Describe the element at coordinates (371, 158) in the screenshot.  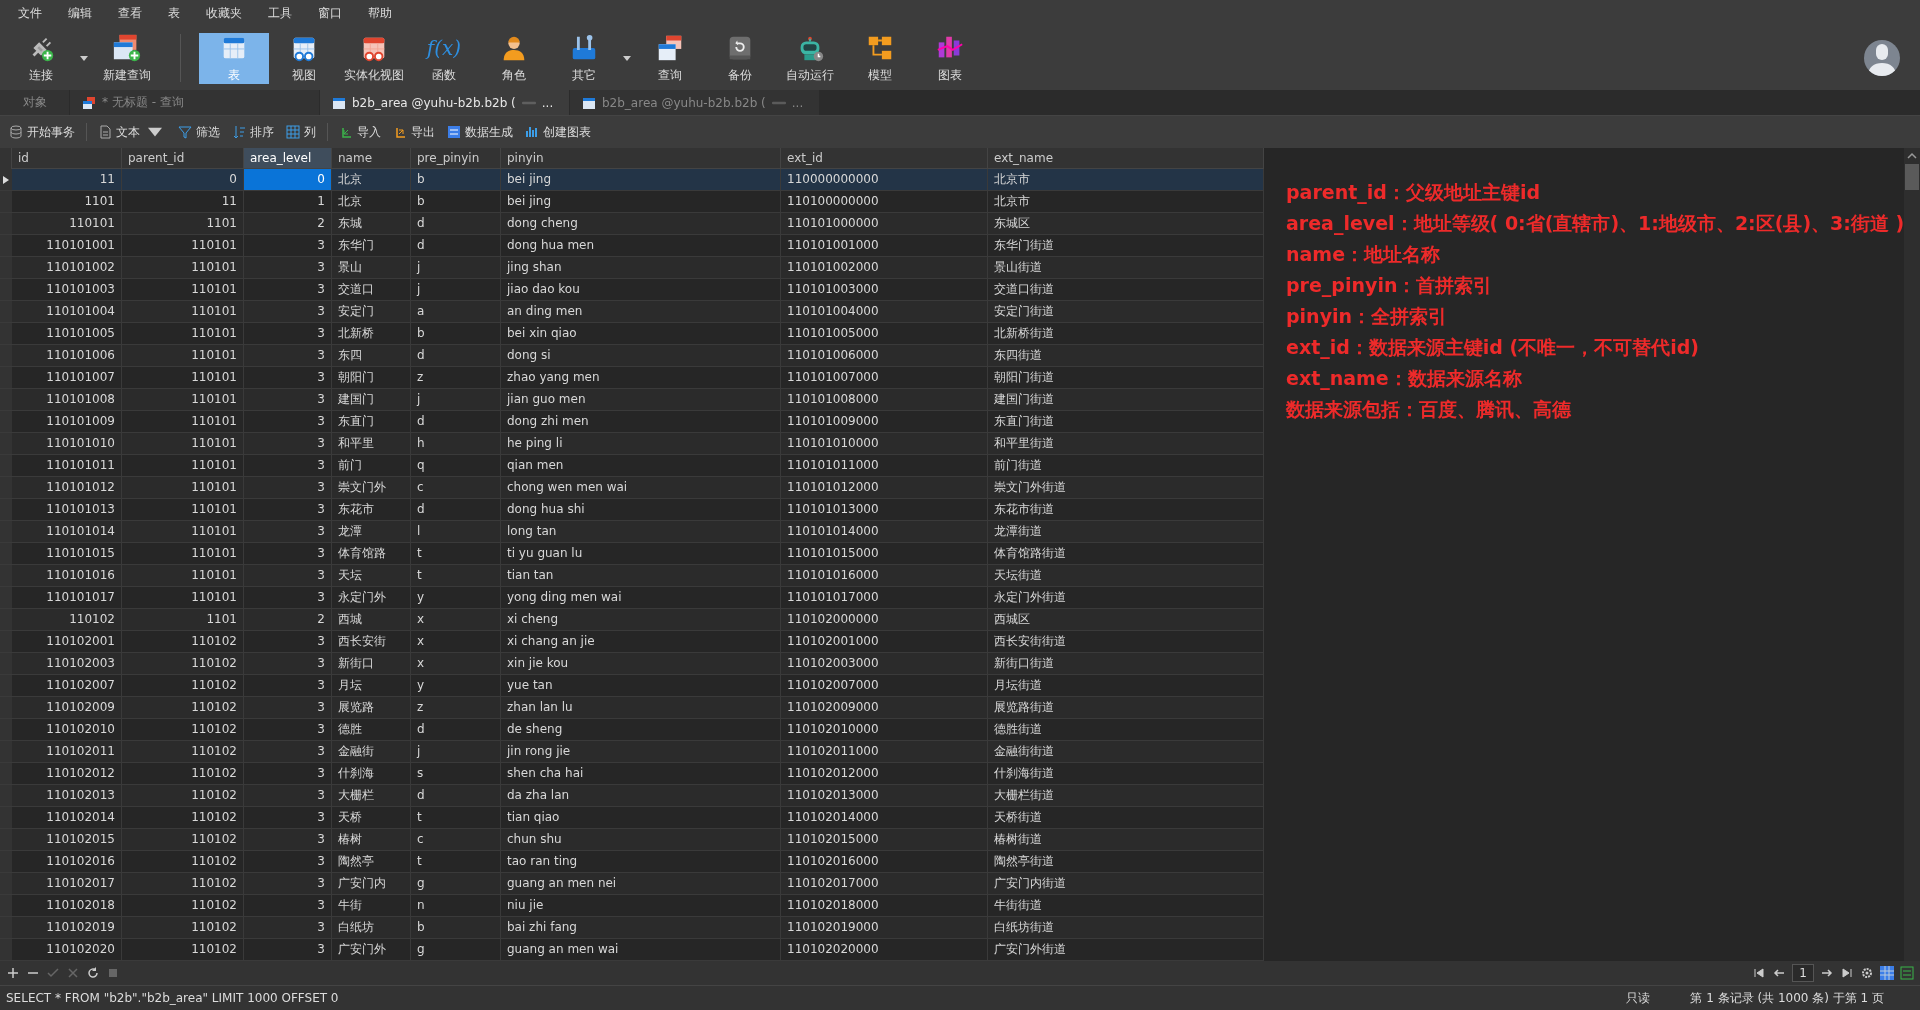
I see `column-header: name` at that location.